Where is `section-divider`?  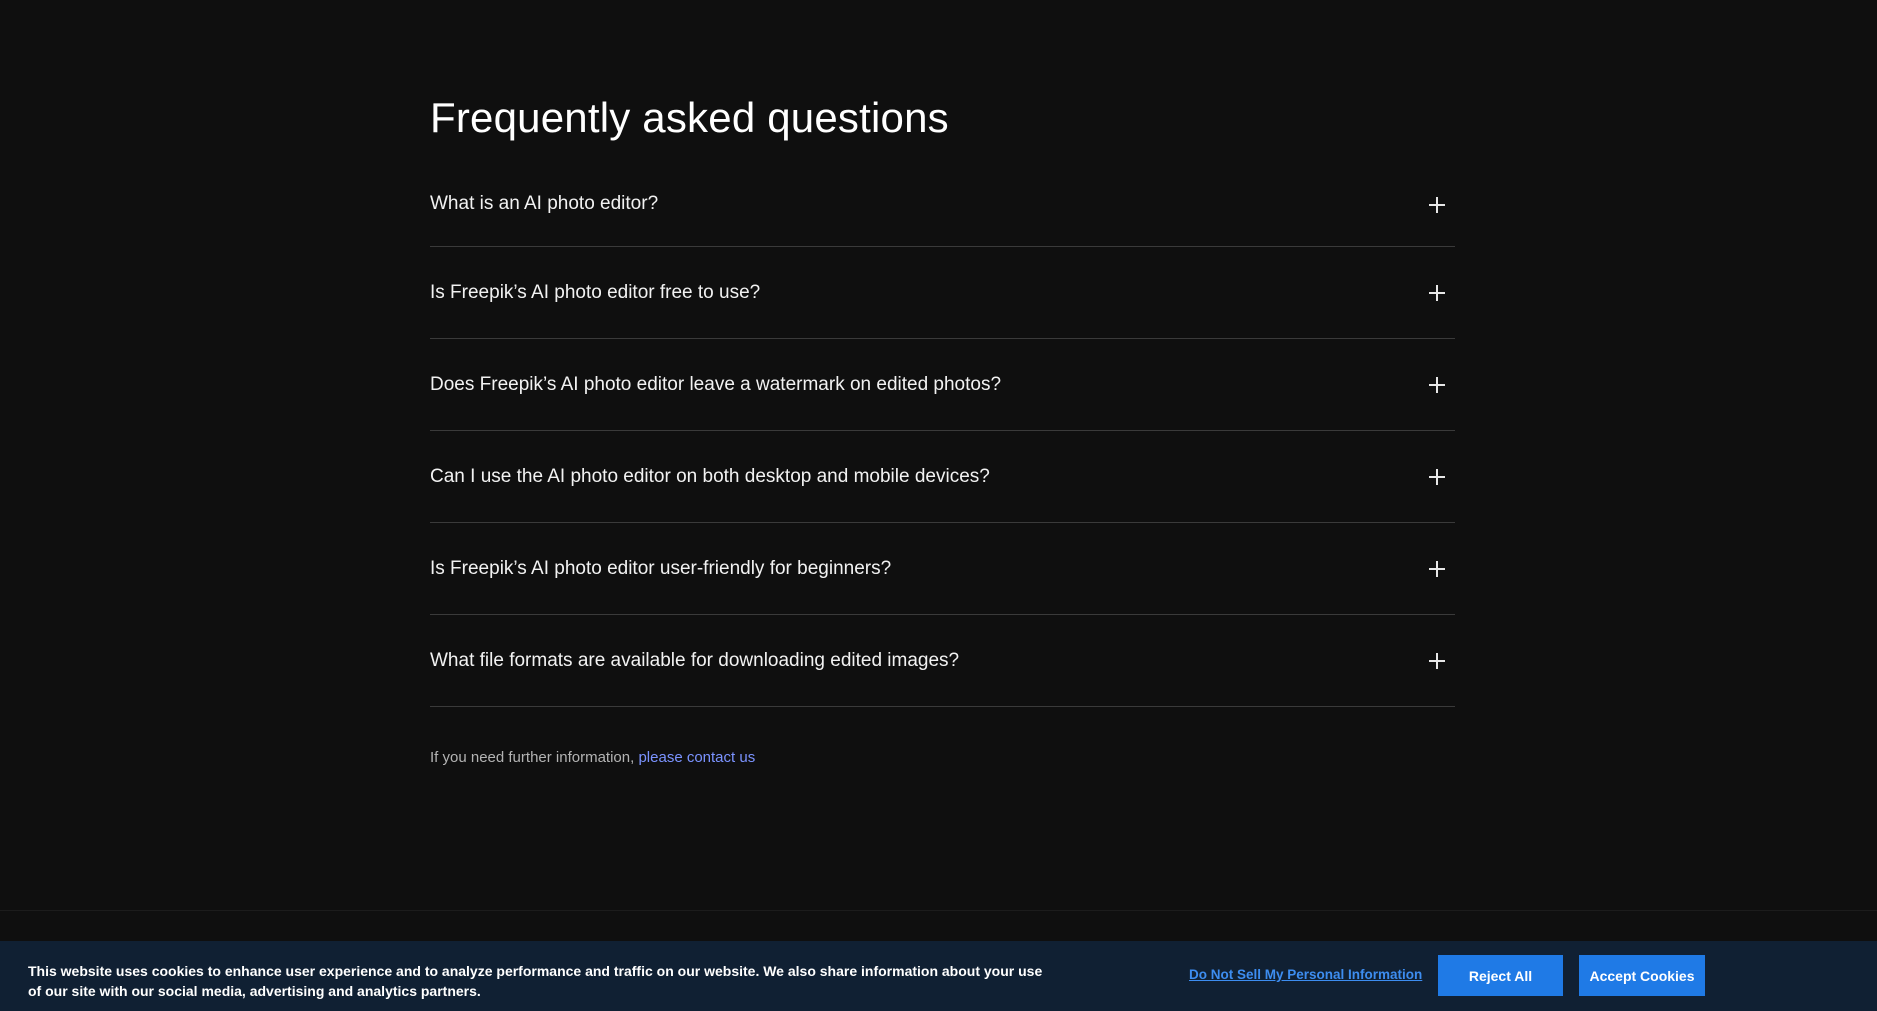 section-divider is located at coordinates (938, 910).